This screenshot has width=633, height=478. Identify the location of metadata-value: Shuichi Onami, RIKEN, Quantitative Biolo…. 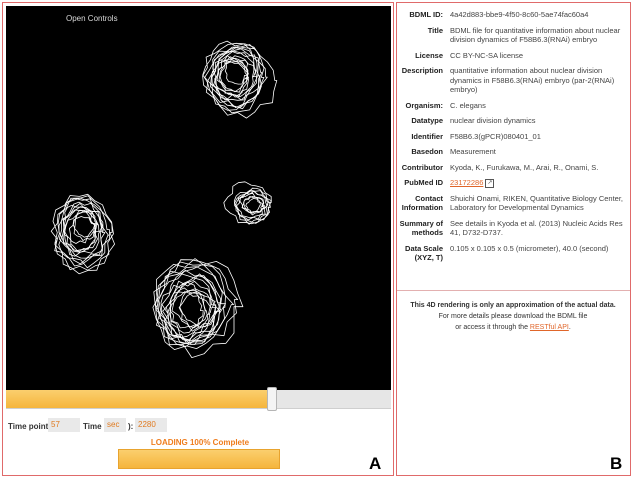
(536, 203).